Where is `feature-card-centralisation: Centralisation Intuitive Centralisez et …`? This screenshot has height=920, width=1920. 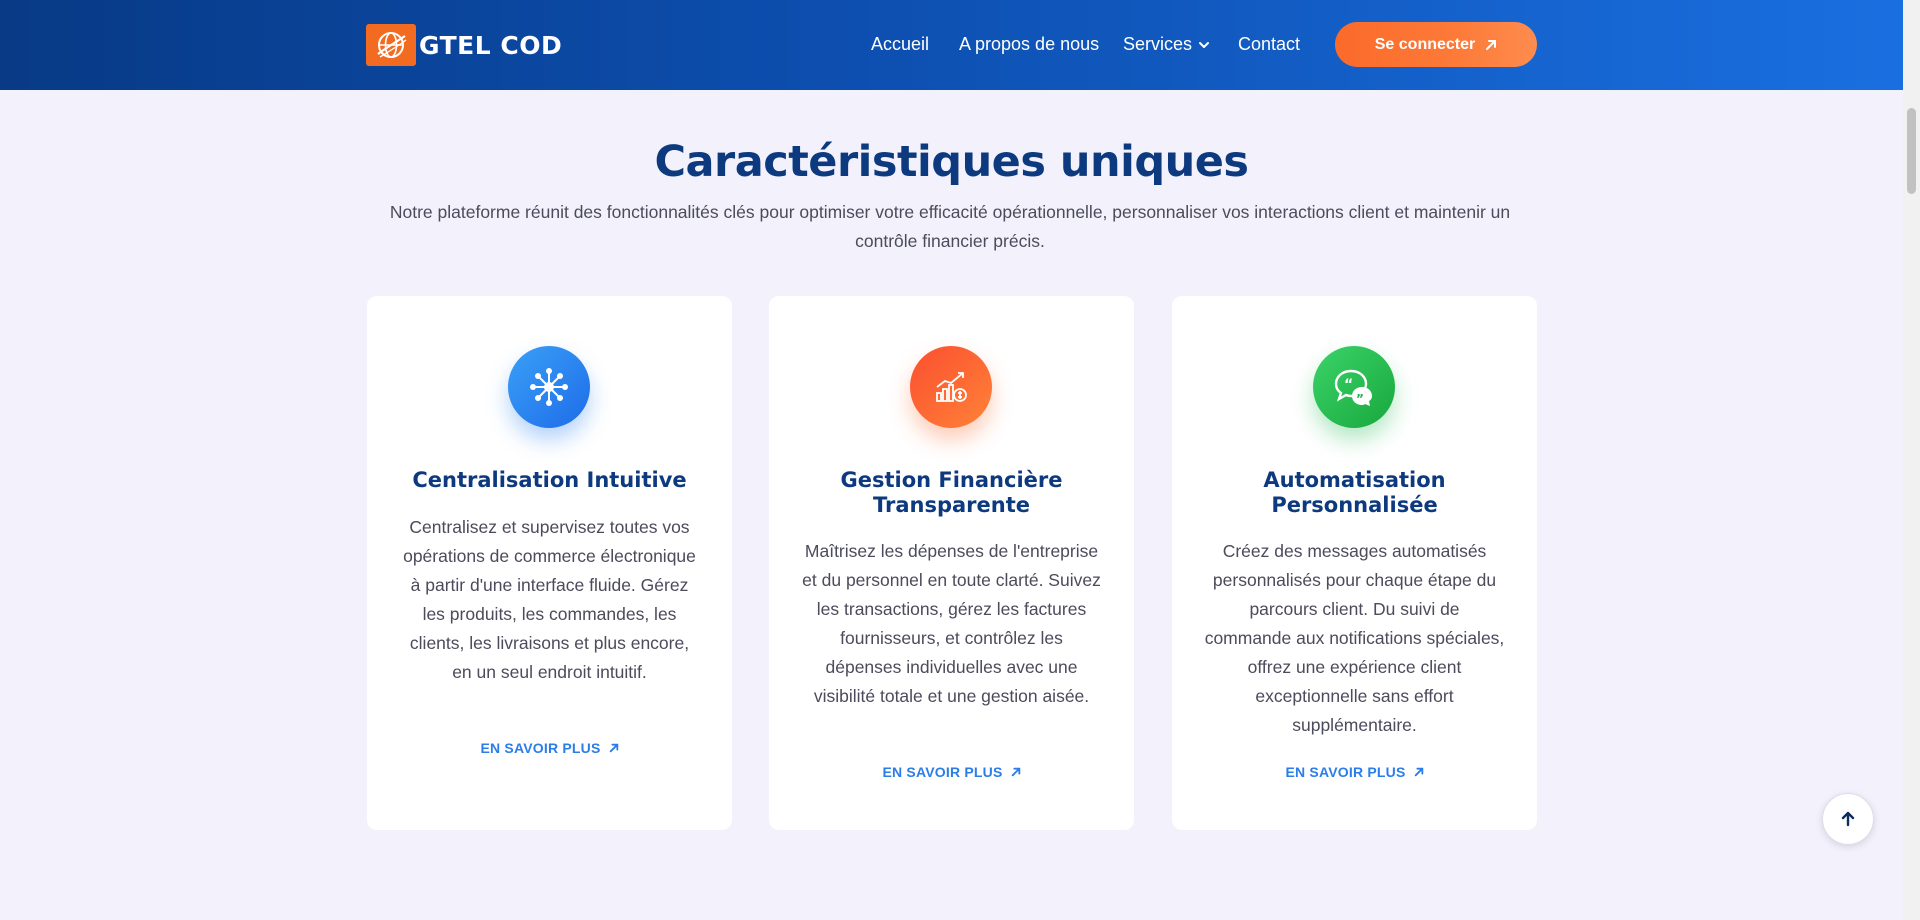 feature-card-centralisation: Centralisation Intuitive Centralisez et … is located at coordinates (549, 563).